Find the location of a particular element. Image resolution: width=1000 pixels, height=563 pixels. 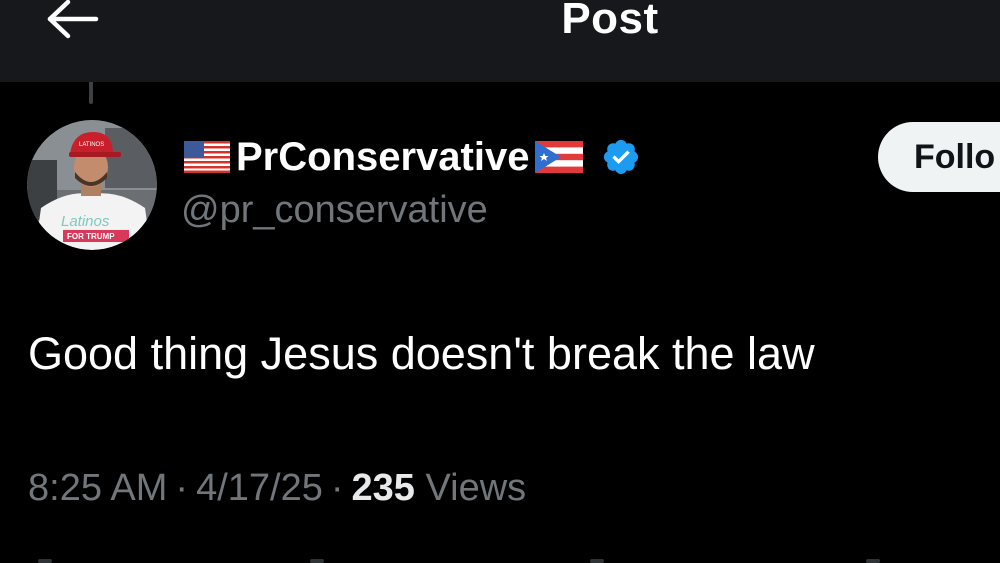

avatar: Latinos FOR TRUMP LATINOS is located at coordinates (92, 185).